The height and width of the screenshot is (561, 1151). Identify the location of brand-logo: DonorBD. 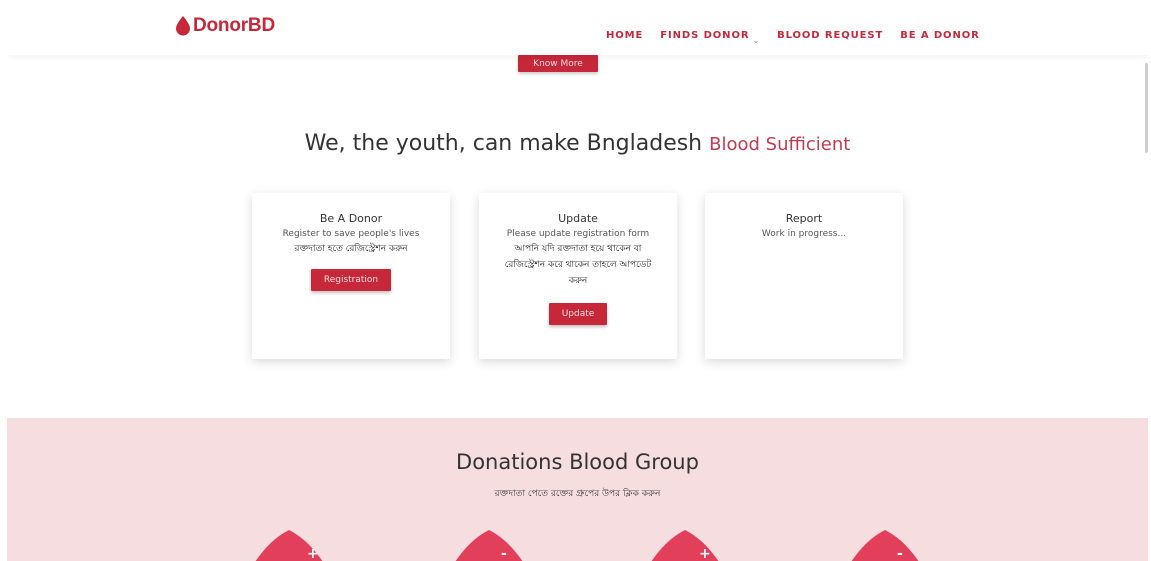
(225, 26).